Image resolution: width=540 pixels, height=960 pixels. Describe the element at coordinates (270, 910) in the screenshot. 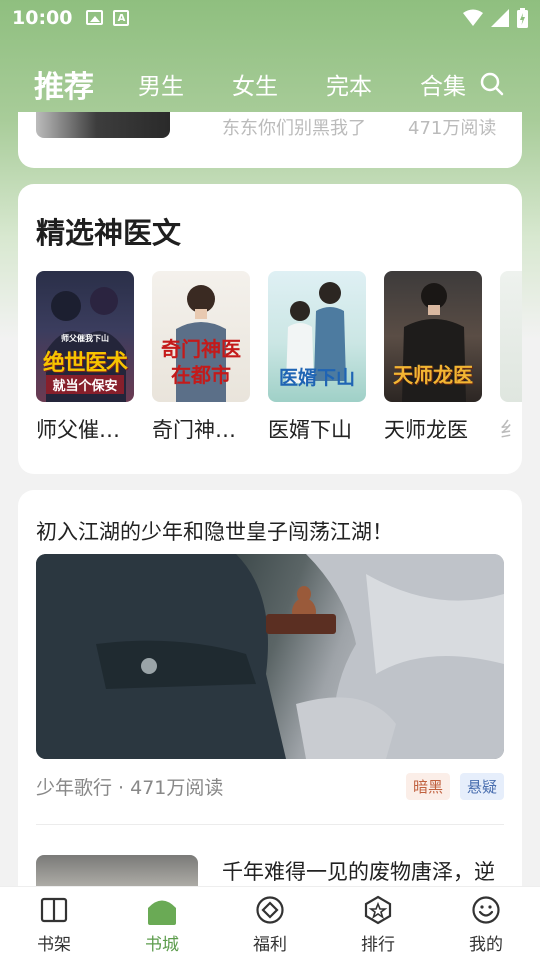

I see `diamond-icon` at that location.